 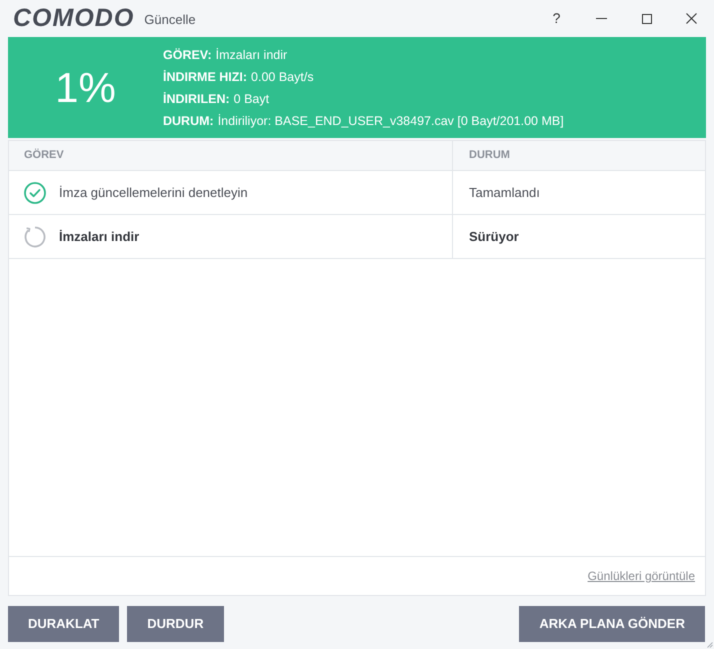 I want to click on column-header: DURUM, so click(x=489, y=156).